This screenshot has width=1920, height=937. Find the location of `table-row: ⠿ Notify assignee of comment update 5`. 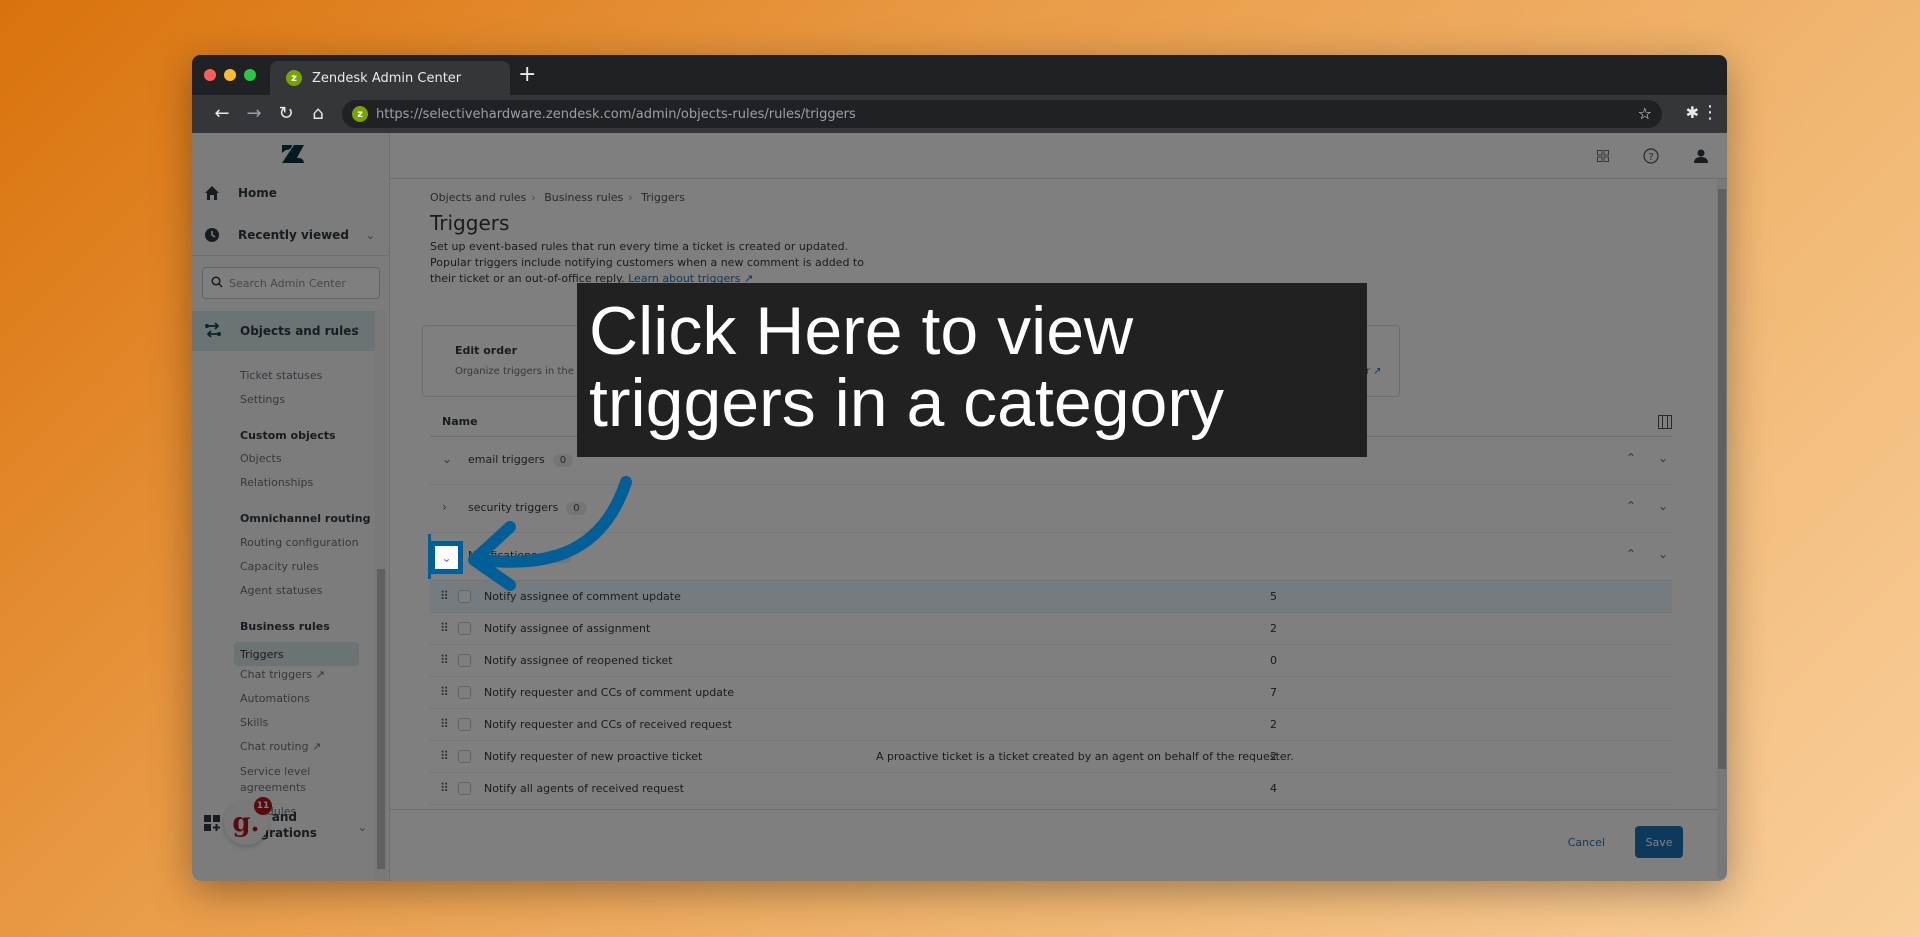

table-row: ⠿ Notify assignee of comment update 5 is located at coordinates (1051, 597).